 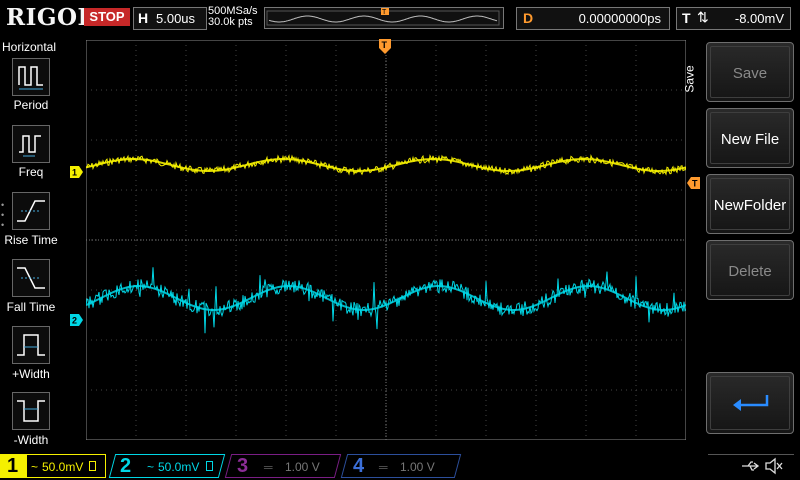 I want to click on memory-waveform-preview: T, so click(x=383, y=17).